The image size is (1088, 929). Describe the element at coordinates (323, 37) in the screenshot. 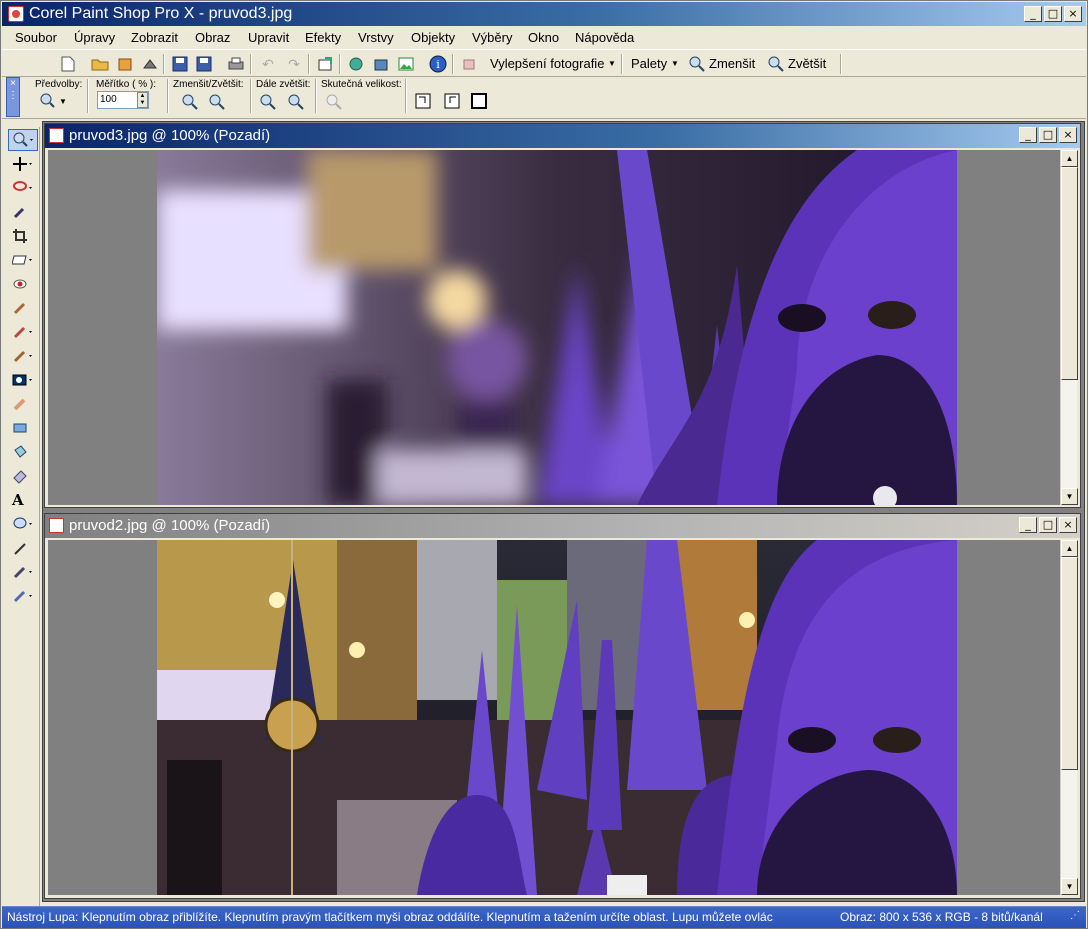

I see `menu-efekty: Efekty` at that location.